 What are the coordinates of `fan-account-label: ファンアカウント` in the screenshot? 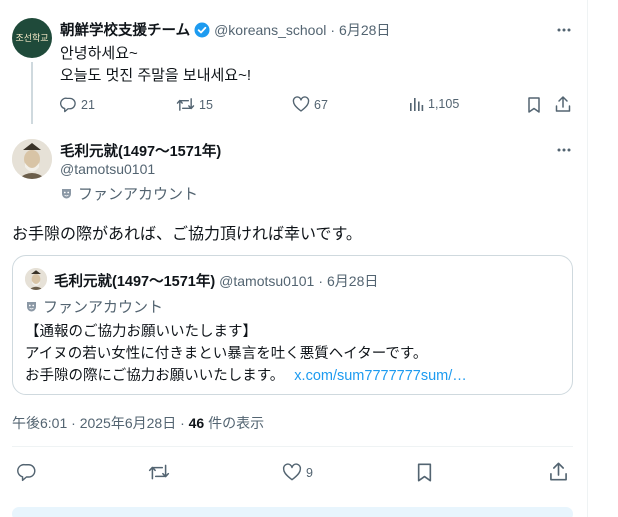 It's located at (129, 193).